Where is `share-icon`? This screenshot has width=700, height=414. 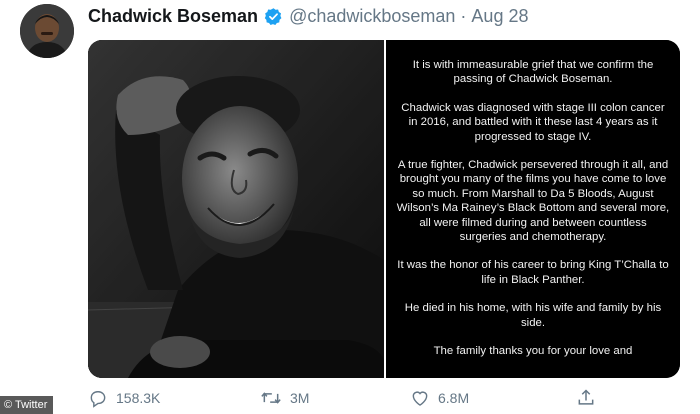 share-icon is located at coordinates (590, 398).